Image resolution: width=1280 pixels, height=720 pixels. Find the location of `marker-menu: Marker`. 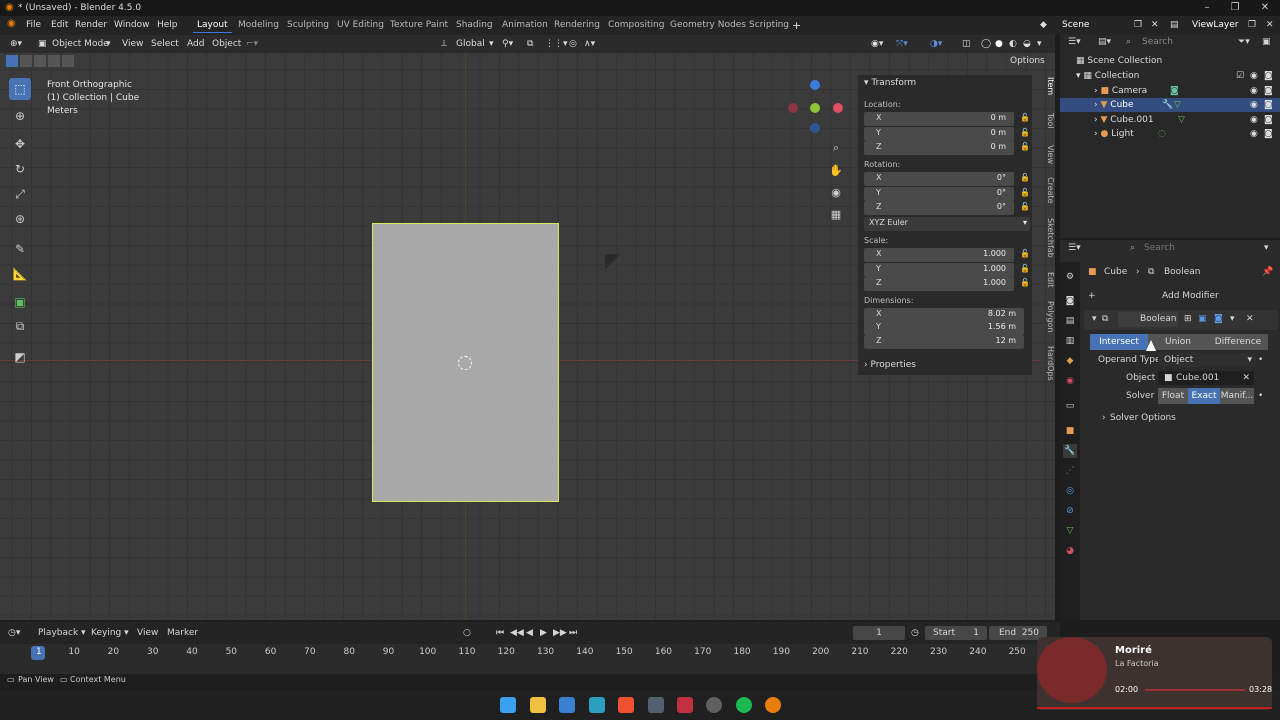

marker-menu: Marker is located at coordinates (182, 633).